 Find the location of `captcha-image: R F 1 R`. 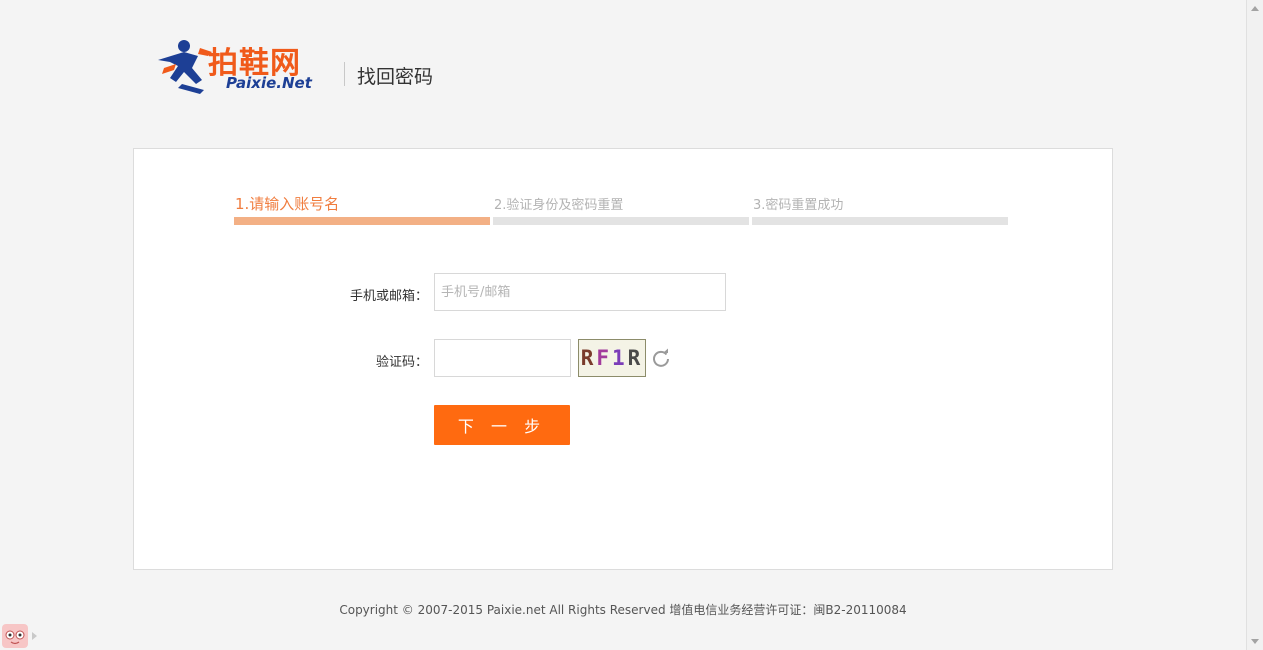

captcha-image: R F 1 R is located at coordinates (612, 358).